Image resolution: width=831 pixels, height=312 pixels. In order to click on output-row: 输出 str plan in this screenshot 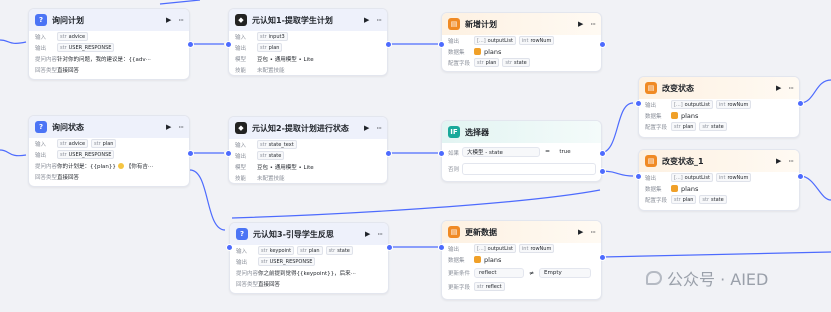, I will do `click(308, 47)`.